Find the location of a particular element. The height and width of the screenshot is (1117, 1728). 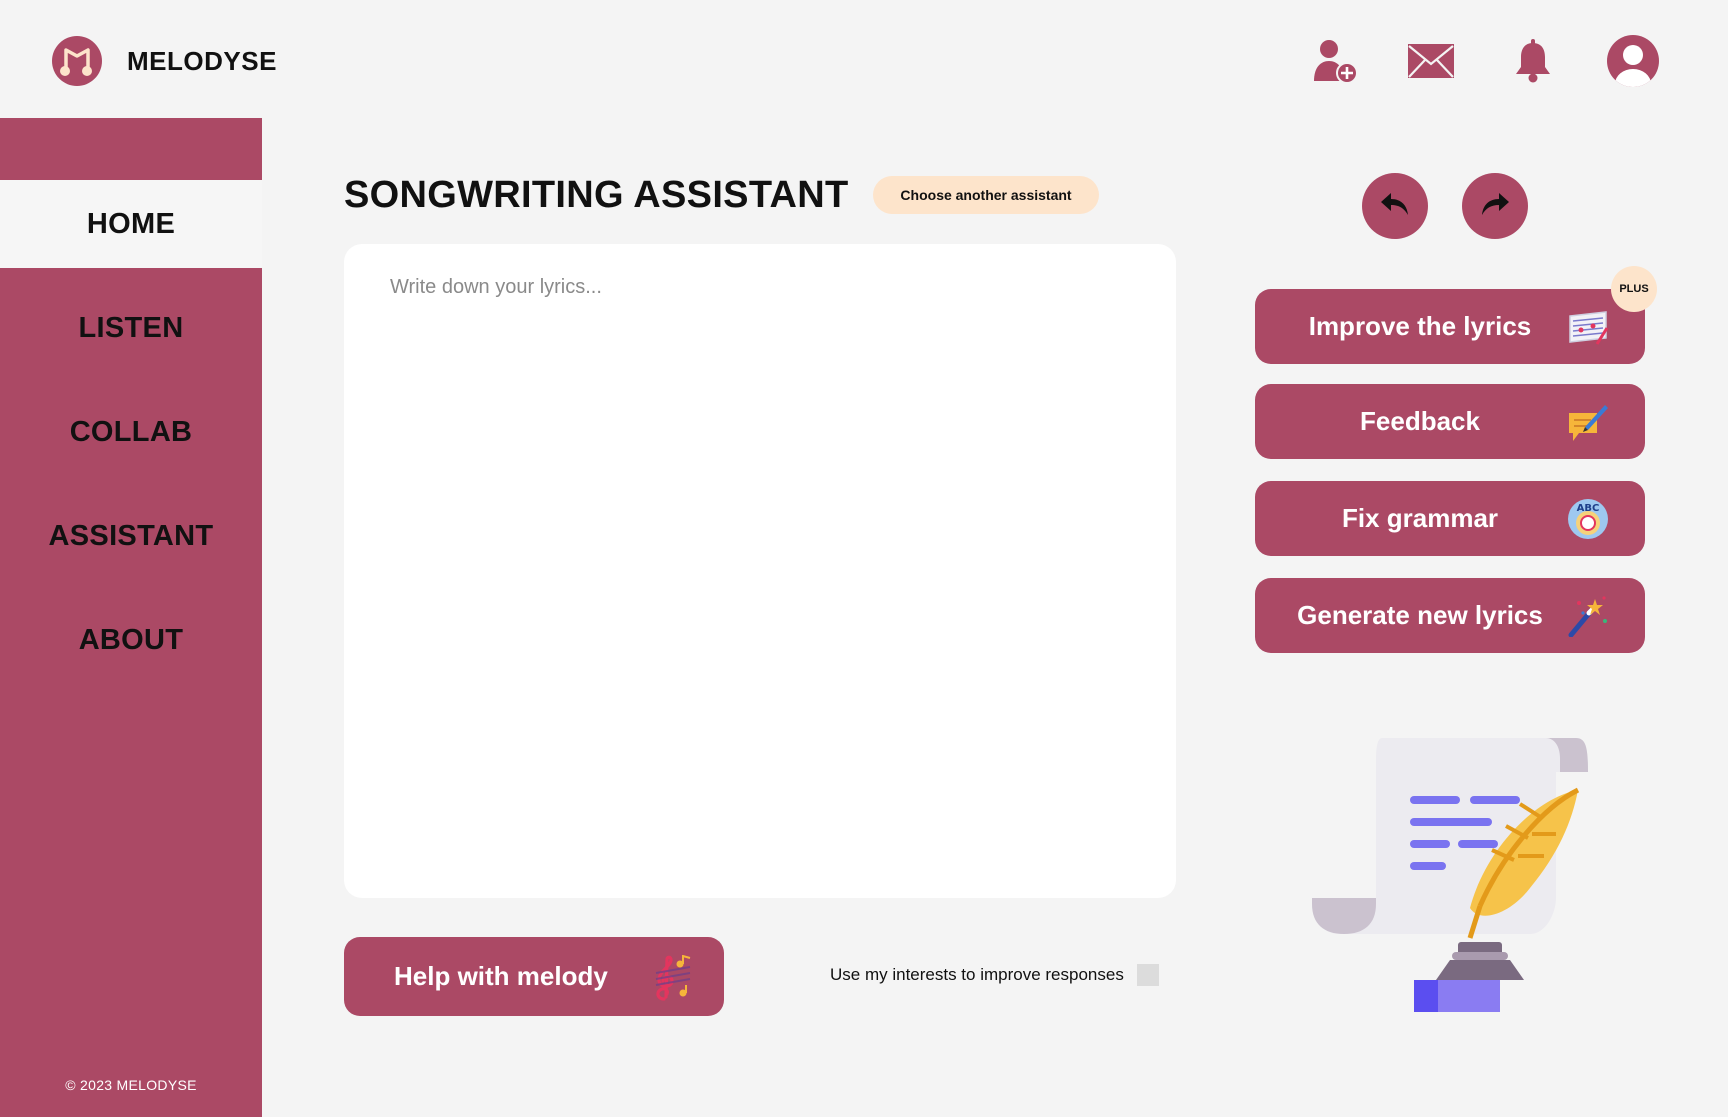

interests-label: Use my interests to improve responses is located at coordinates (977, 974).